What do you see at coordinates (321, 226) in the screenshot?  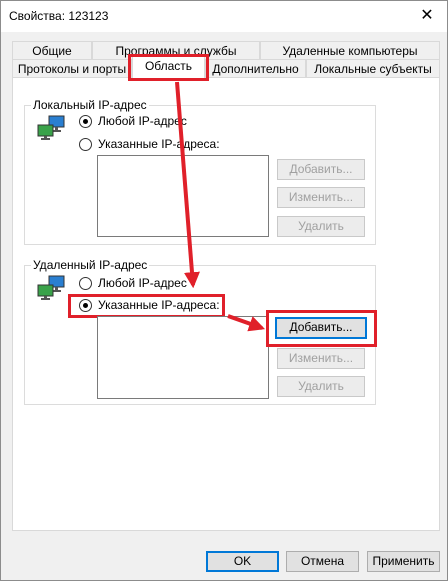 I see `local-delete-button: Удалить` at bounding box center [321, 226].